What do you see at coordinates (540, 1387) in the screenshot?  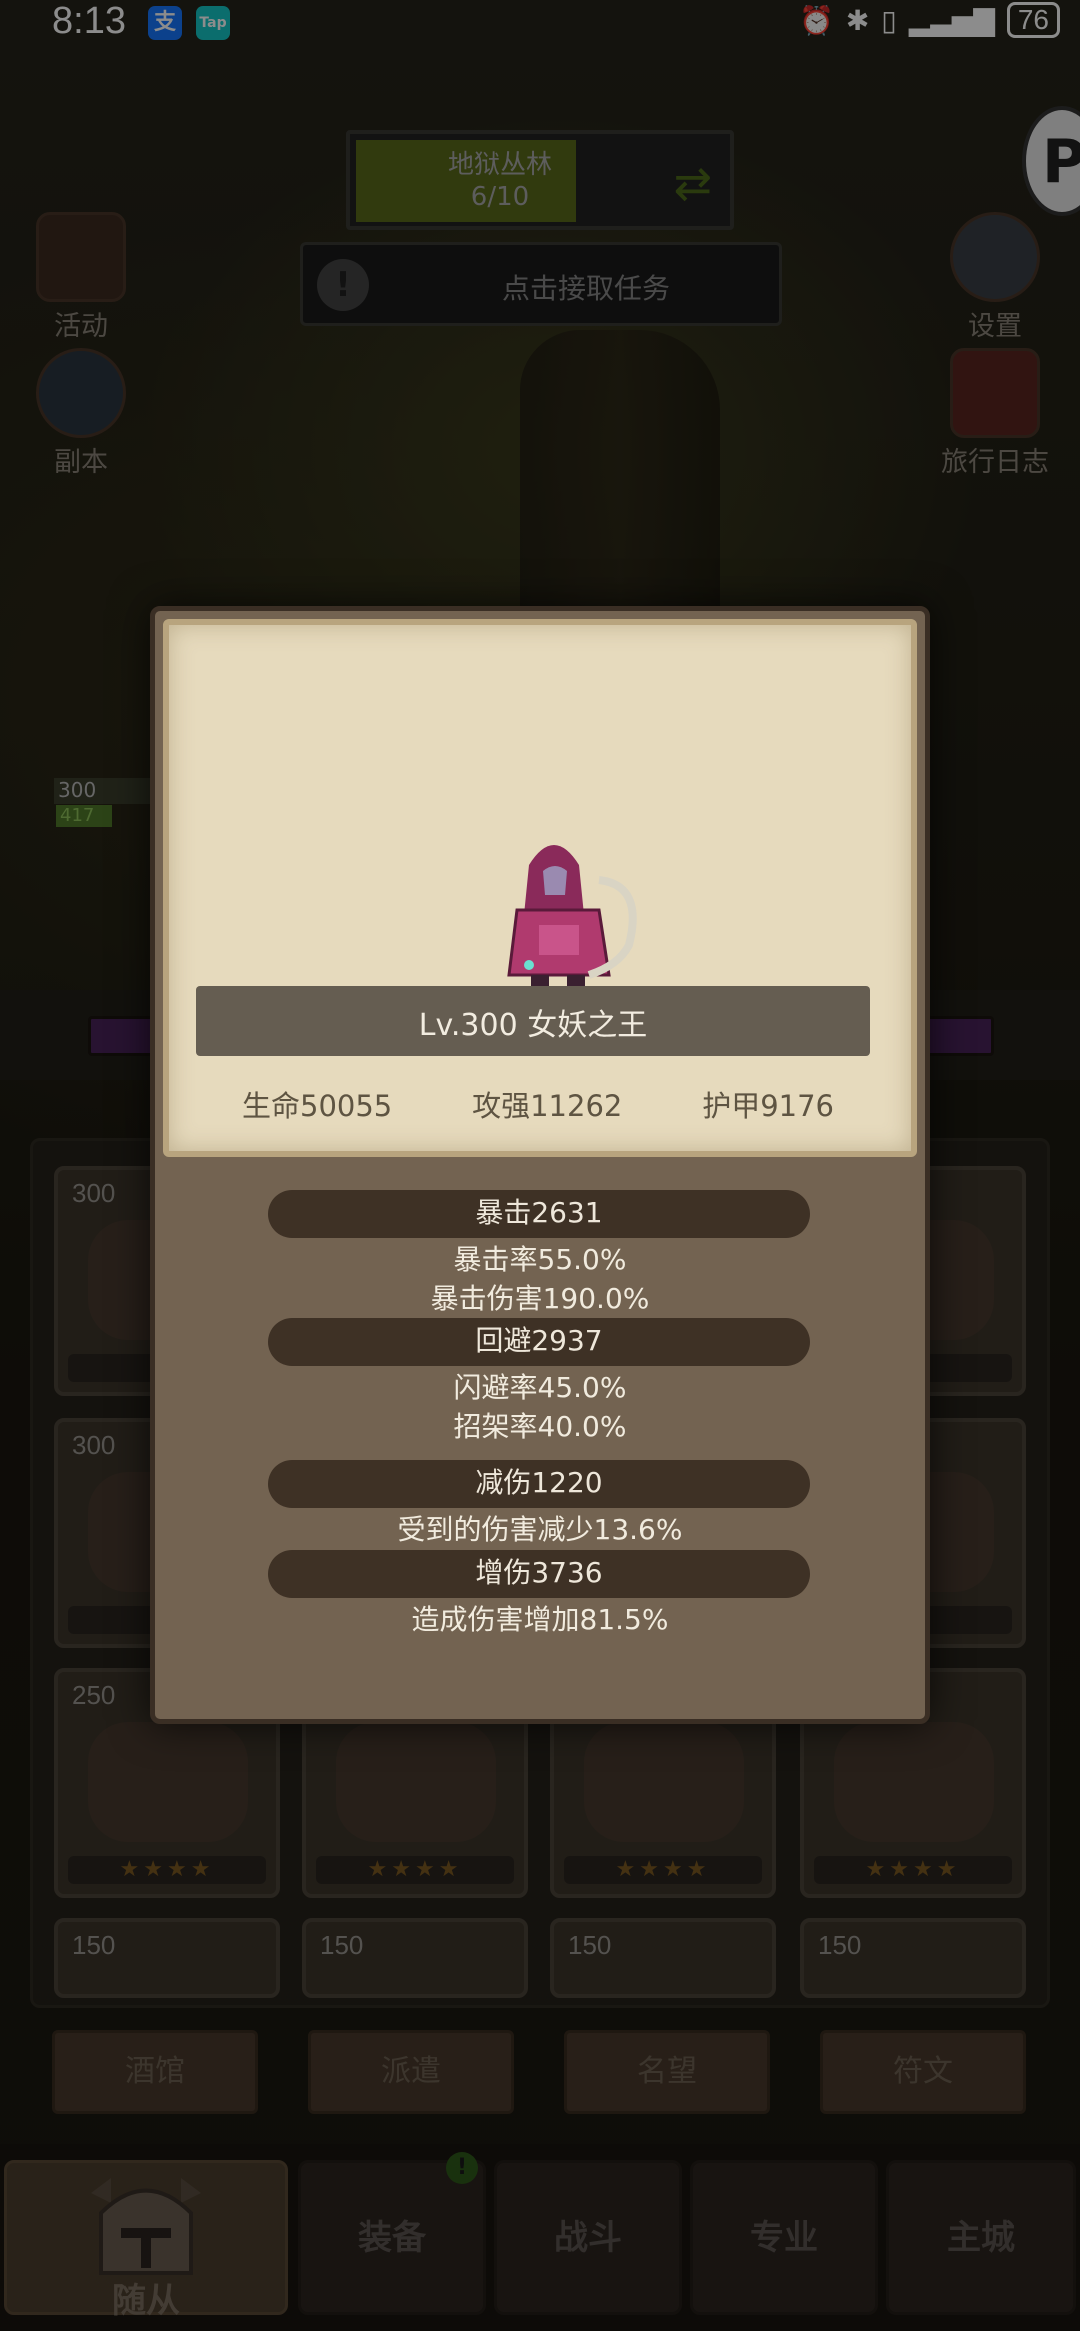 I see `stat-dodge-rate: 闪避率45.0%` at bounding box center [540, 1387].